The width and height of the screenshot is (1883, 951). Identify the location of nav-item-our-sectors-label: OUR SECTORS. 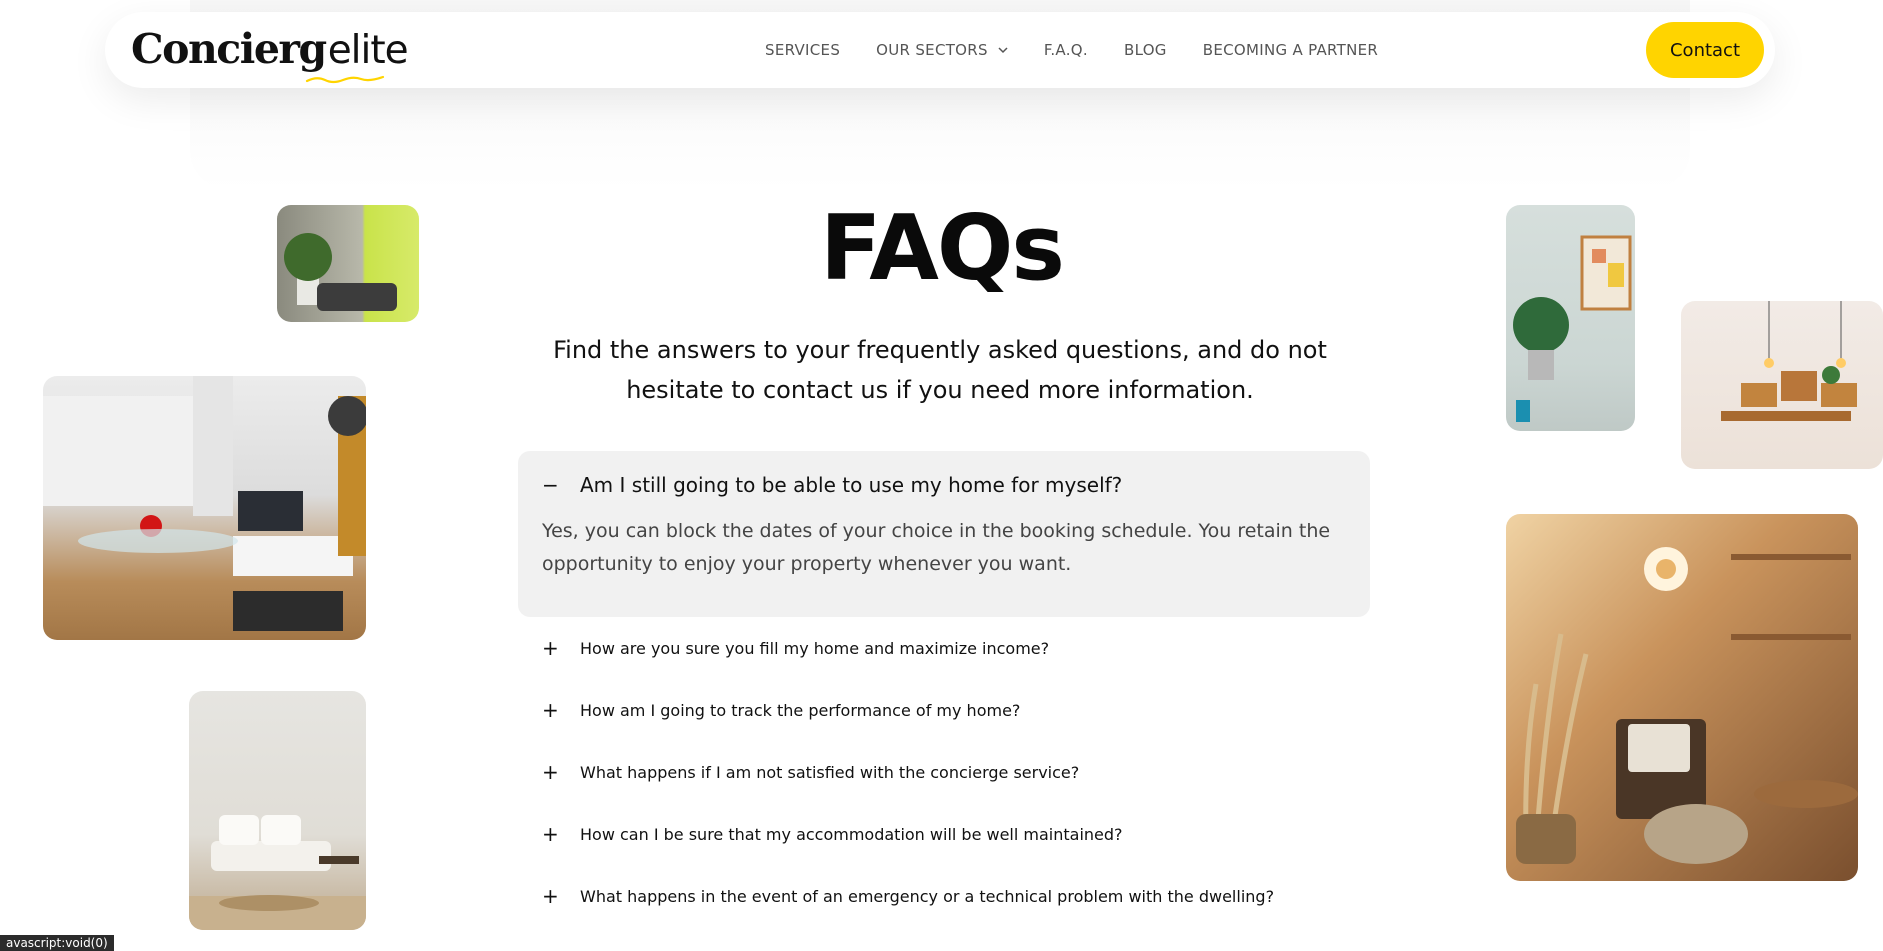
(932, 50).